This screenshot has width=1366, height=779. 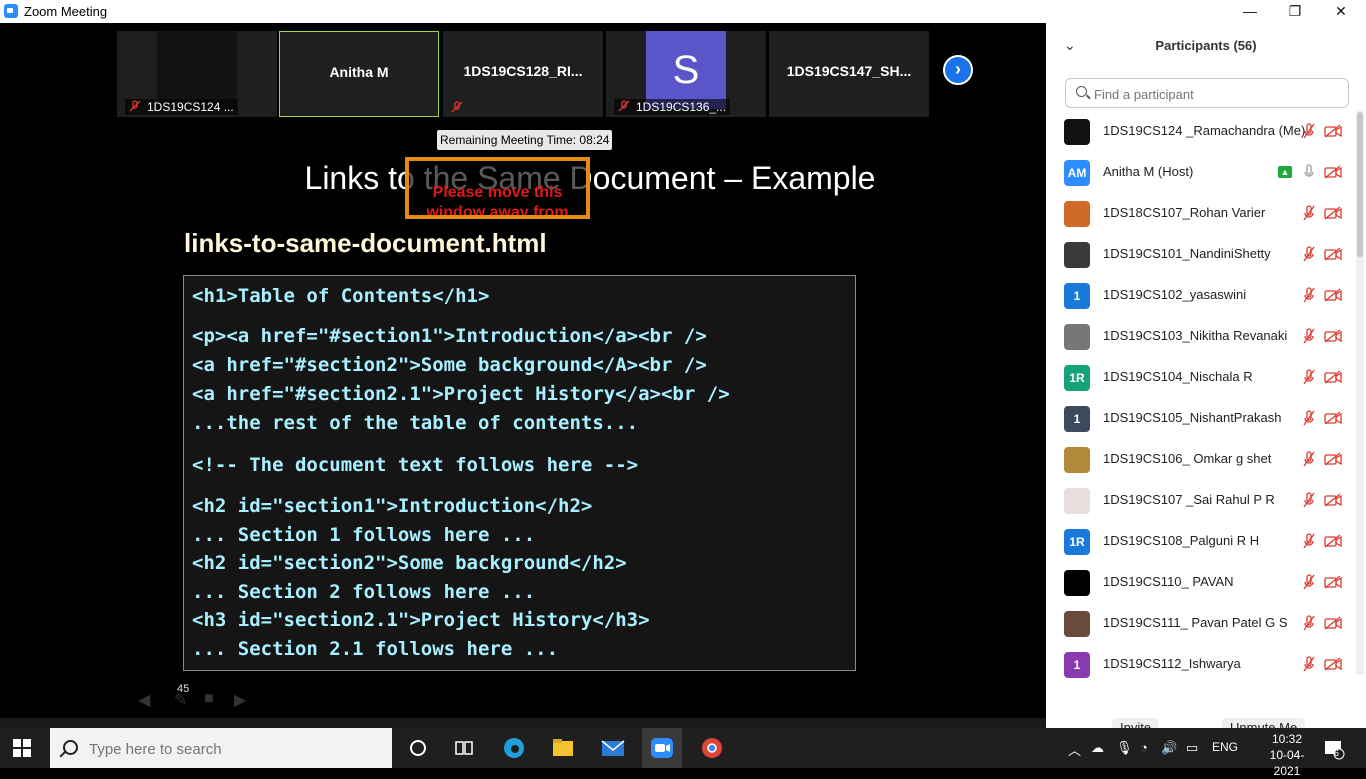 I want to click on participant-name: 1DS19CS107 _Sai Rahul P R, so click(x=1189, y=499).